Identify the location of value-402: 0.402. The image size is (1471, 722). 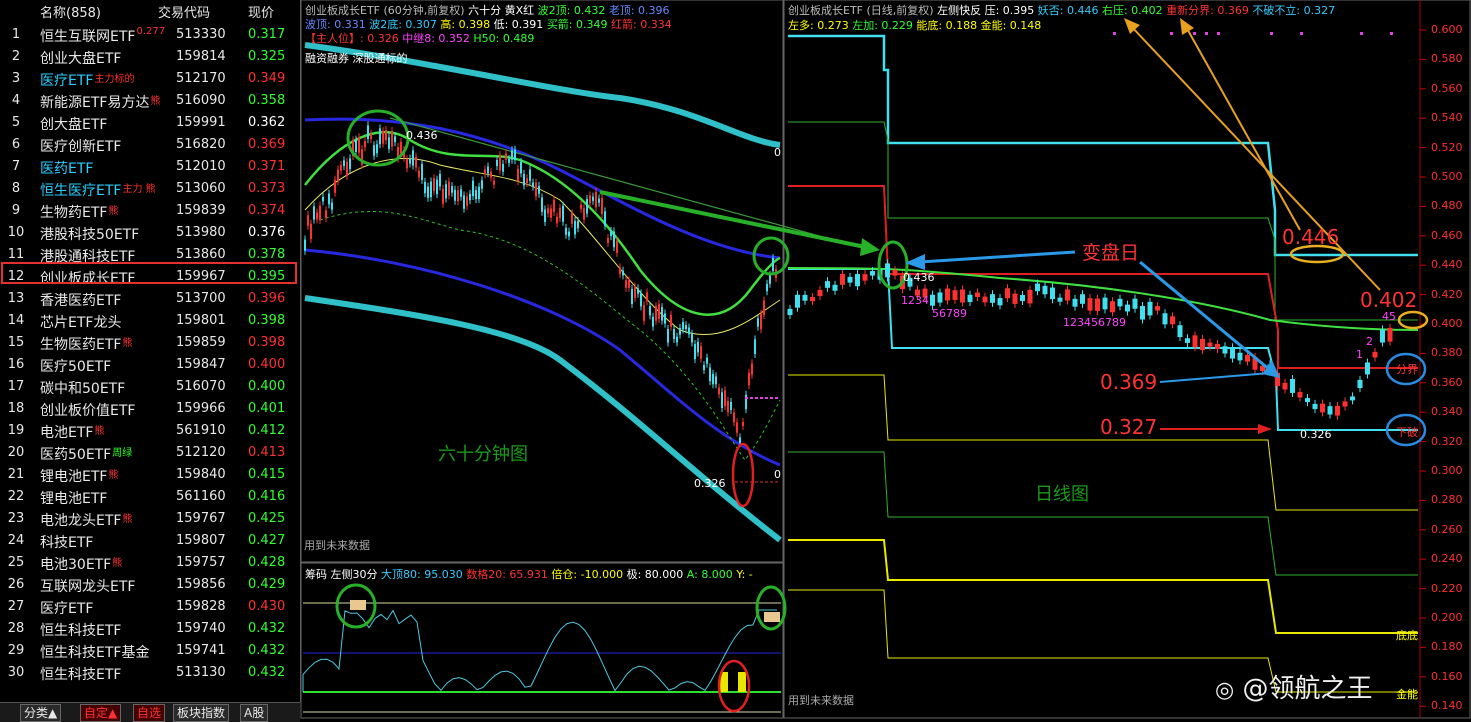
(1389, 300).